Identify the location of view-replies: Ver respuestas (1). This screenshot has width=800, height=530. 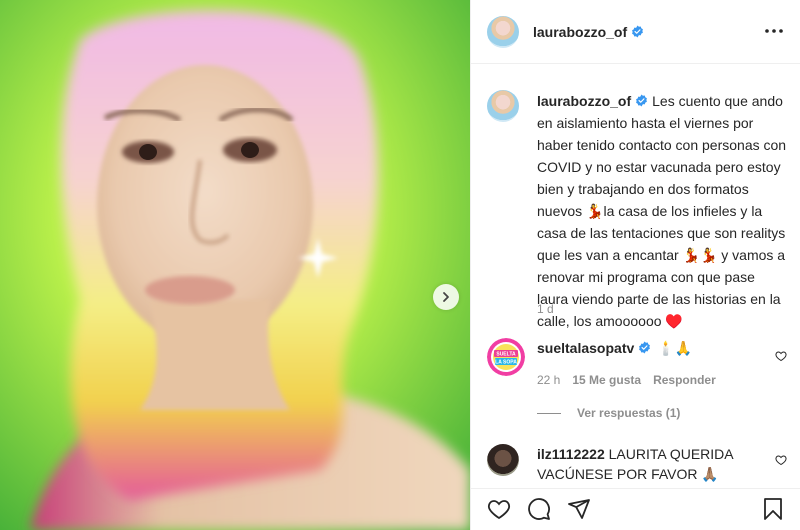
(608, 413).